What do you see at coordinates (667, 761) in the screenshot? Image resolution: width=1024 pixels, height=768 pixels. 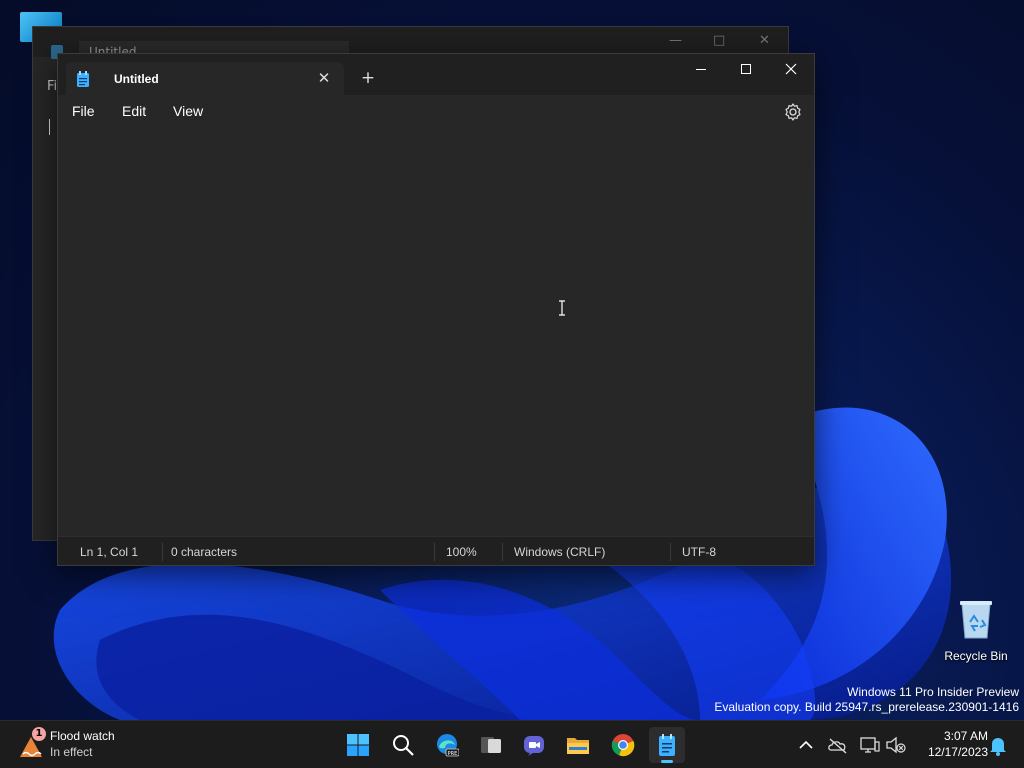 I see `active-app-indicator` at bounding box center [667, 761].